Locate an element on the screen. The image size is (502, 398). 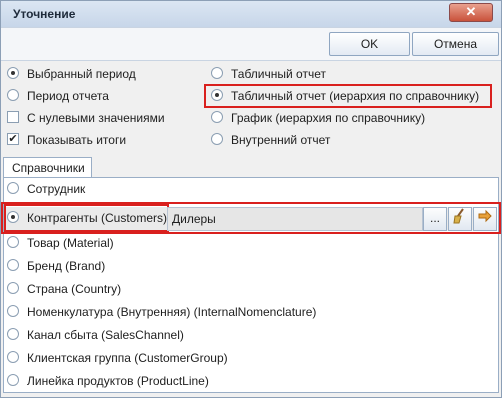
broom-icon is located at coordinates (460, 219).